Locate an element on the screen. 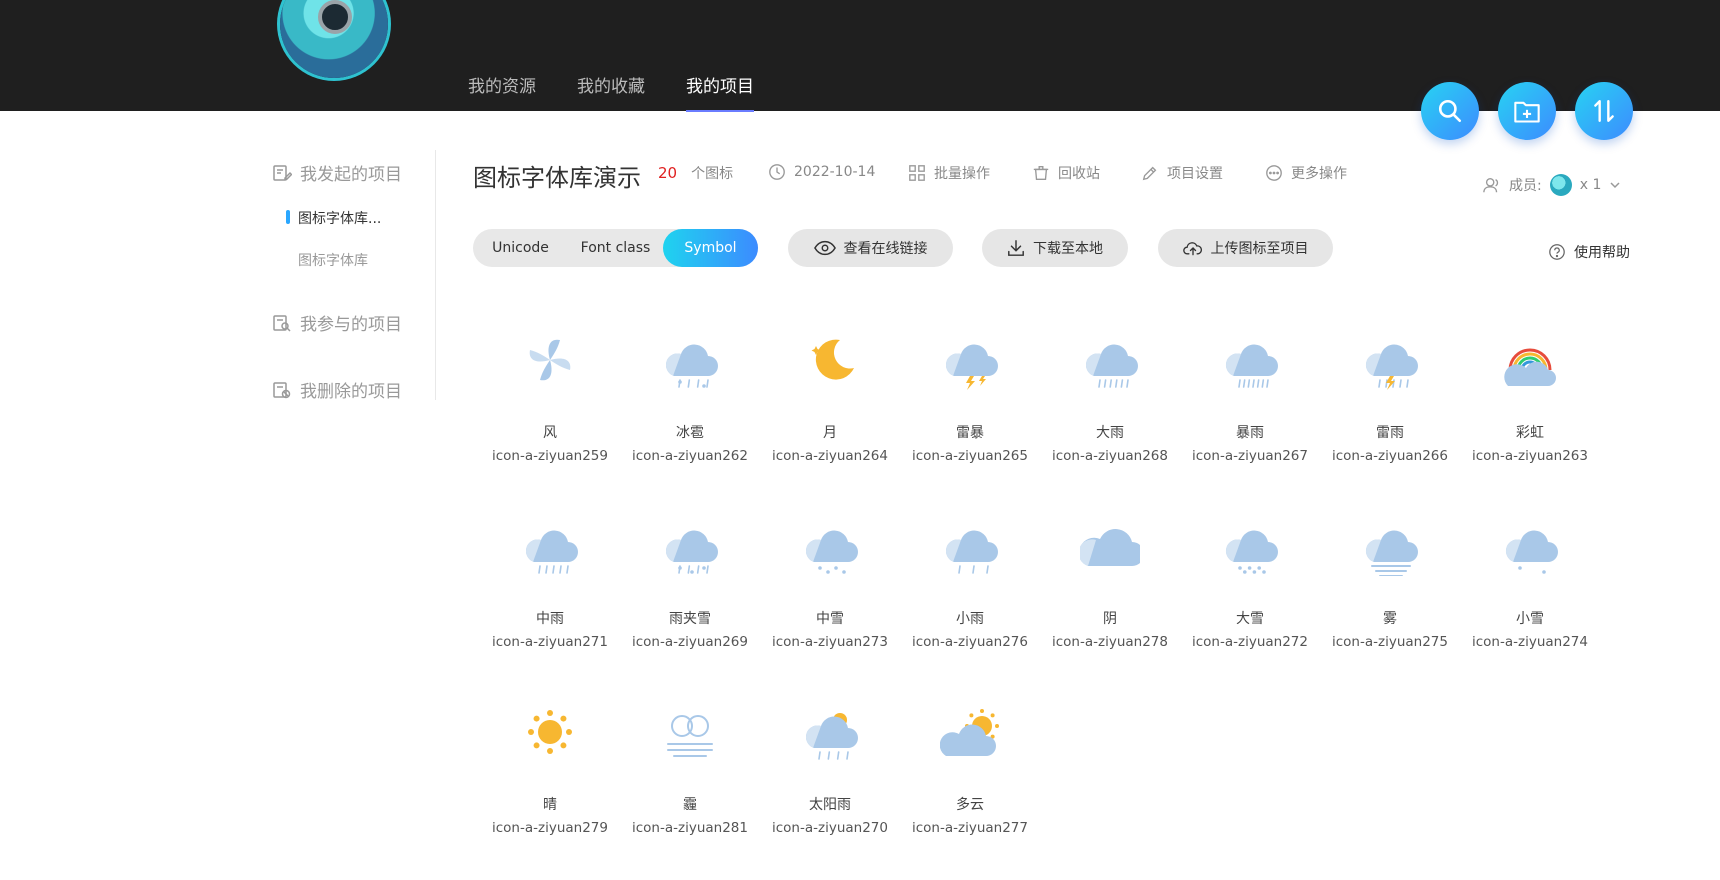 The width and height of the screenshot is (1720, 880). rainbow-icon is located at coordinates (1530, 367).